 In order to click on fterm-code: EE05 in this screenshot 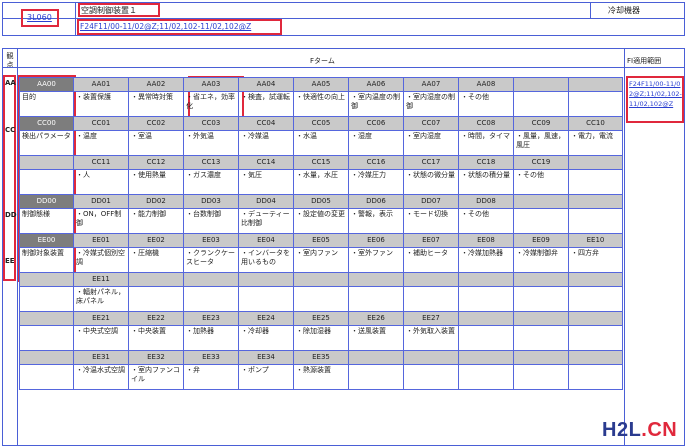, I will do `click(321, 240)`.